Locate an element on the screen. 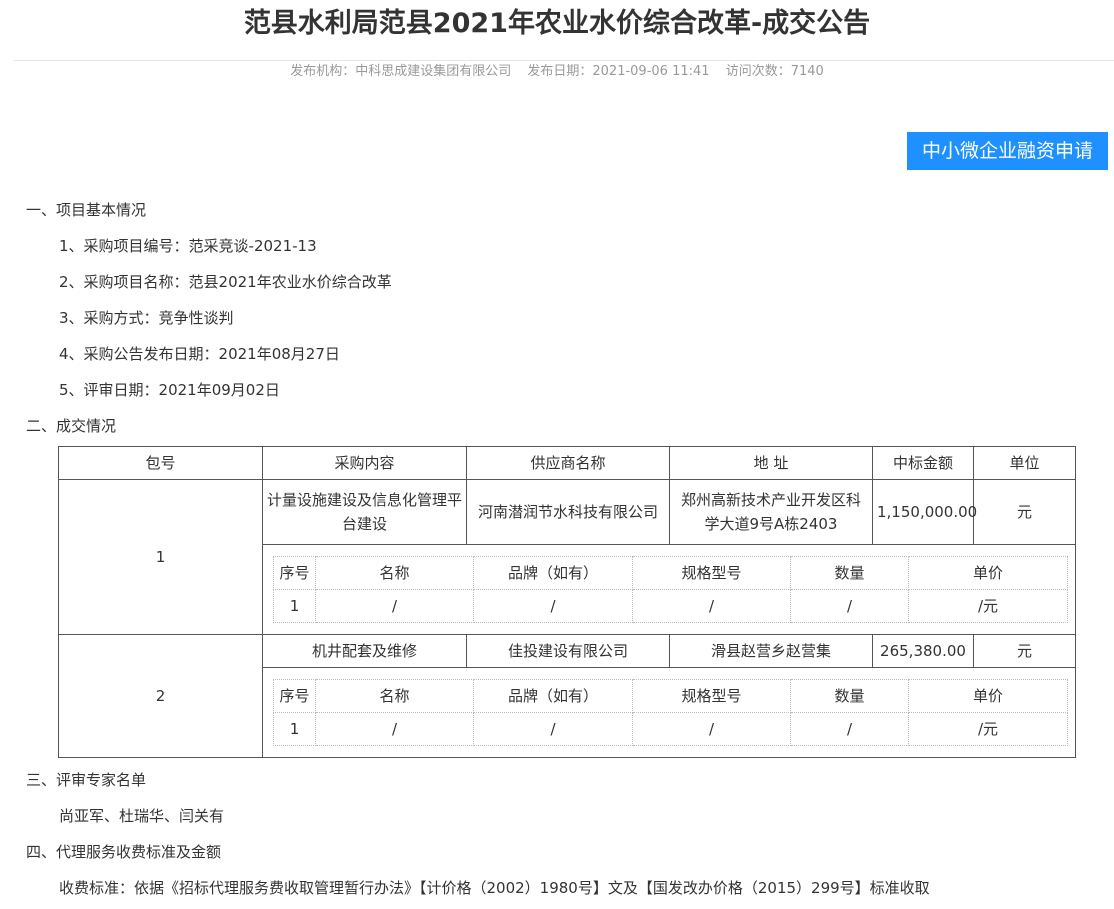  section2-heading: 二、成交情况 is located at coordinates (71, 426).